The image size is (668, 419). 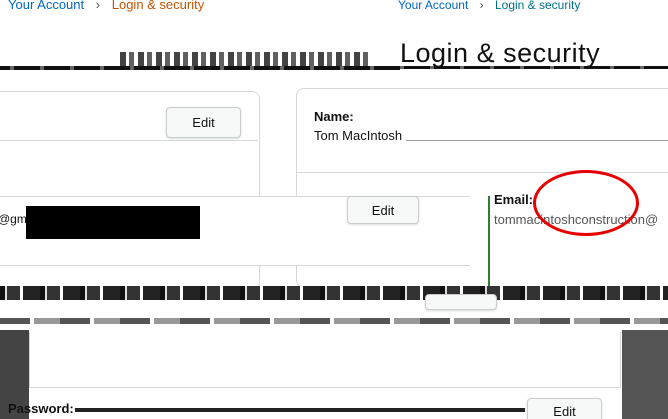 I want to click on email-label: Email:, so click(x=514, y=199).